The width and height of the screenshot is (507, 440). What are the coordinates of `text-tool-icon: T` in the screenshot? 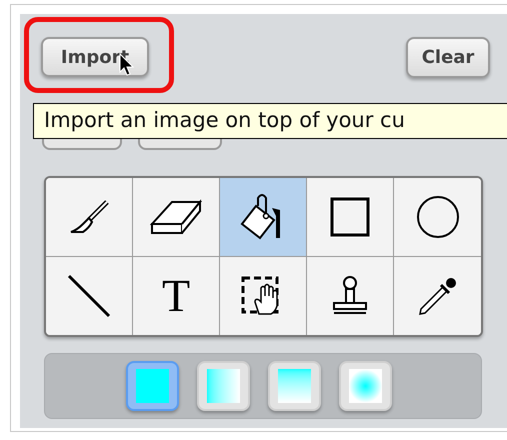 It's located at (176, 295).